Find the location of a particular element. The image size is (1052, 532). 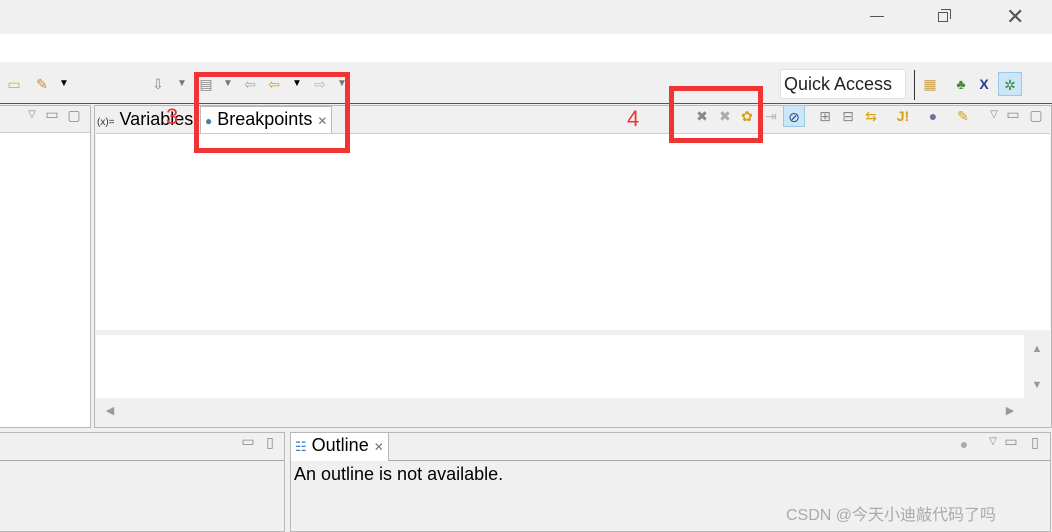

go-to-file-icon: ⇥ is located at coordinates (771, 116).